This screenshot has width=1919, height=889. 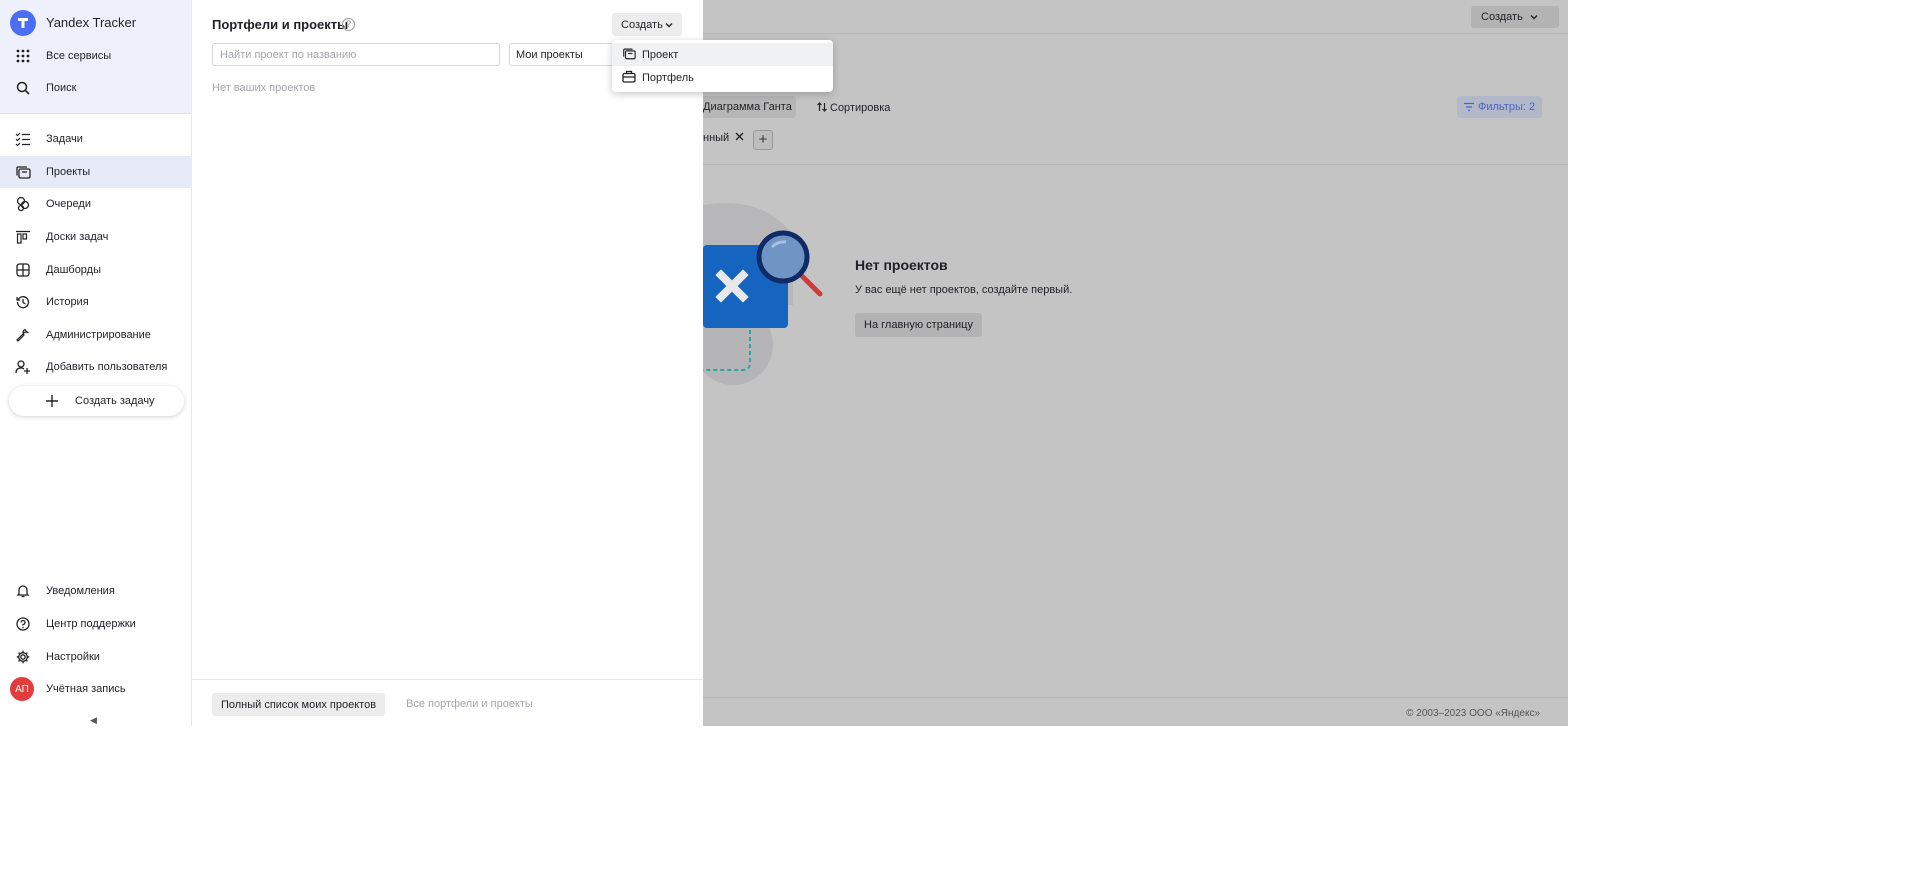 What do you see at coordinates (23, 624) in the screenshot?
I see `help-icon` at bounding box center [23, 624].